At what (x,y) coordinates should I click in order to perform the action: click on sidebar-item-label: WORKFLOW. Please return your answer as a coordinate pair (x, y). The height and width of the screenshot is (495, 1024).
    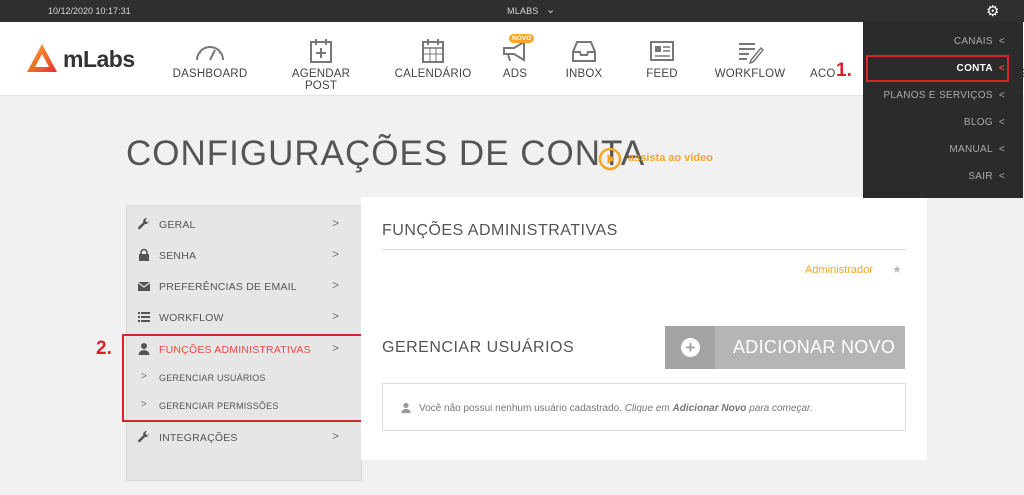
    Looking at the image, I should click on (191, 318).